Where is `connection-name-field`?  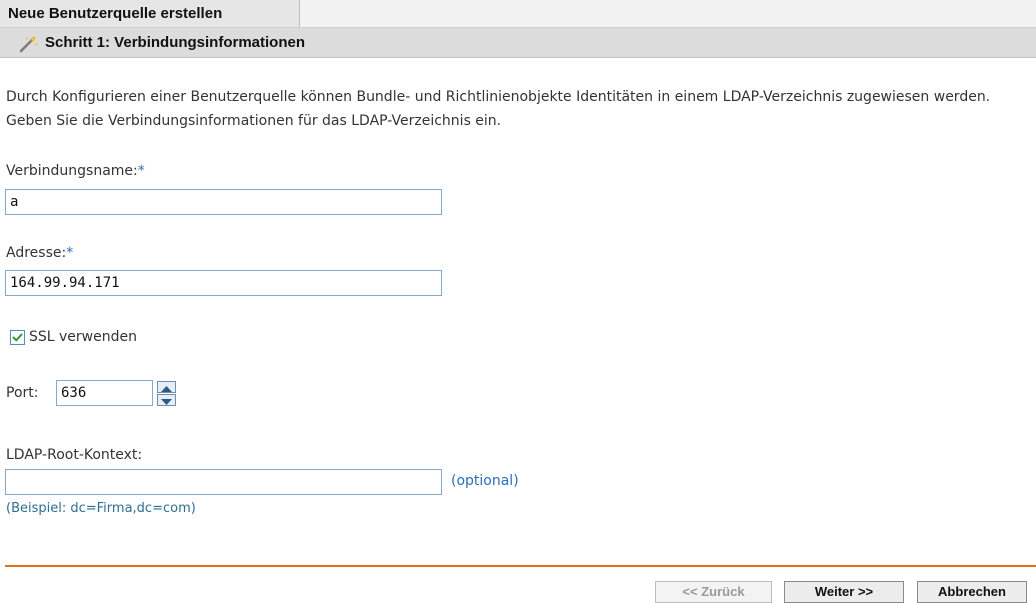 connection-name-field is located at coordinates (223, 202).